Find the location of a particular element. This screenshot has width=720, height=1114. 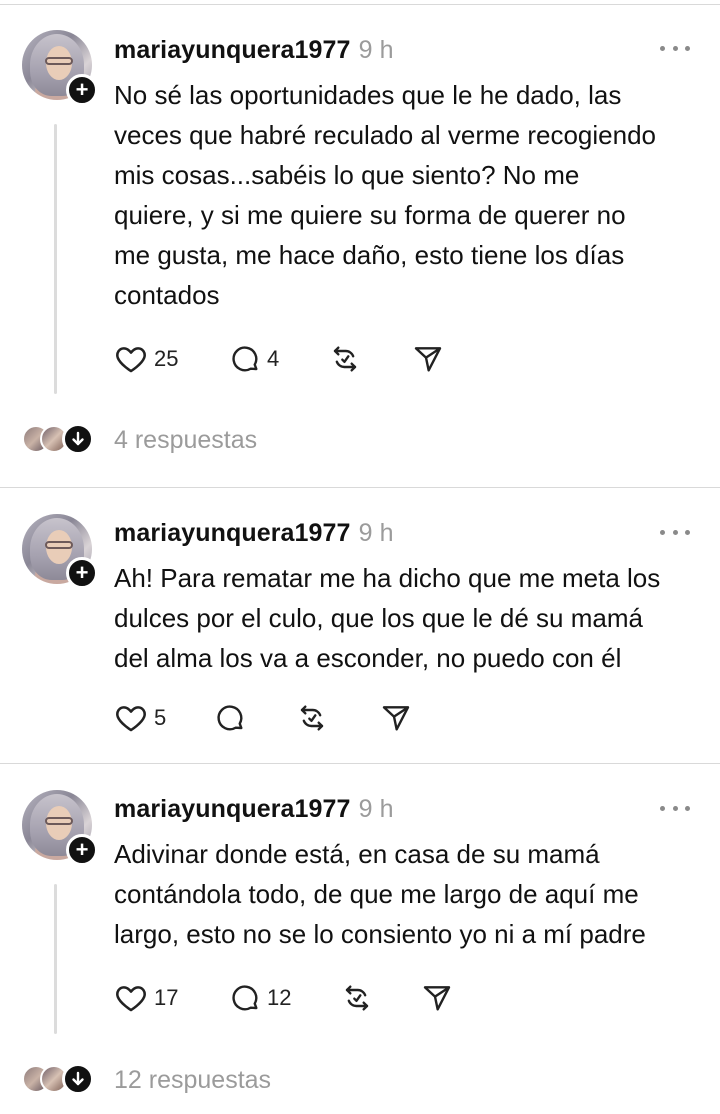

comment-button: 12 is located at coordinates (285, 998).